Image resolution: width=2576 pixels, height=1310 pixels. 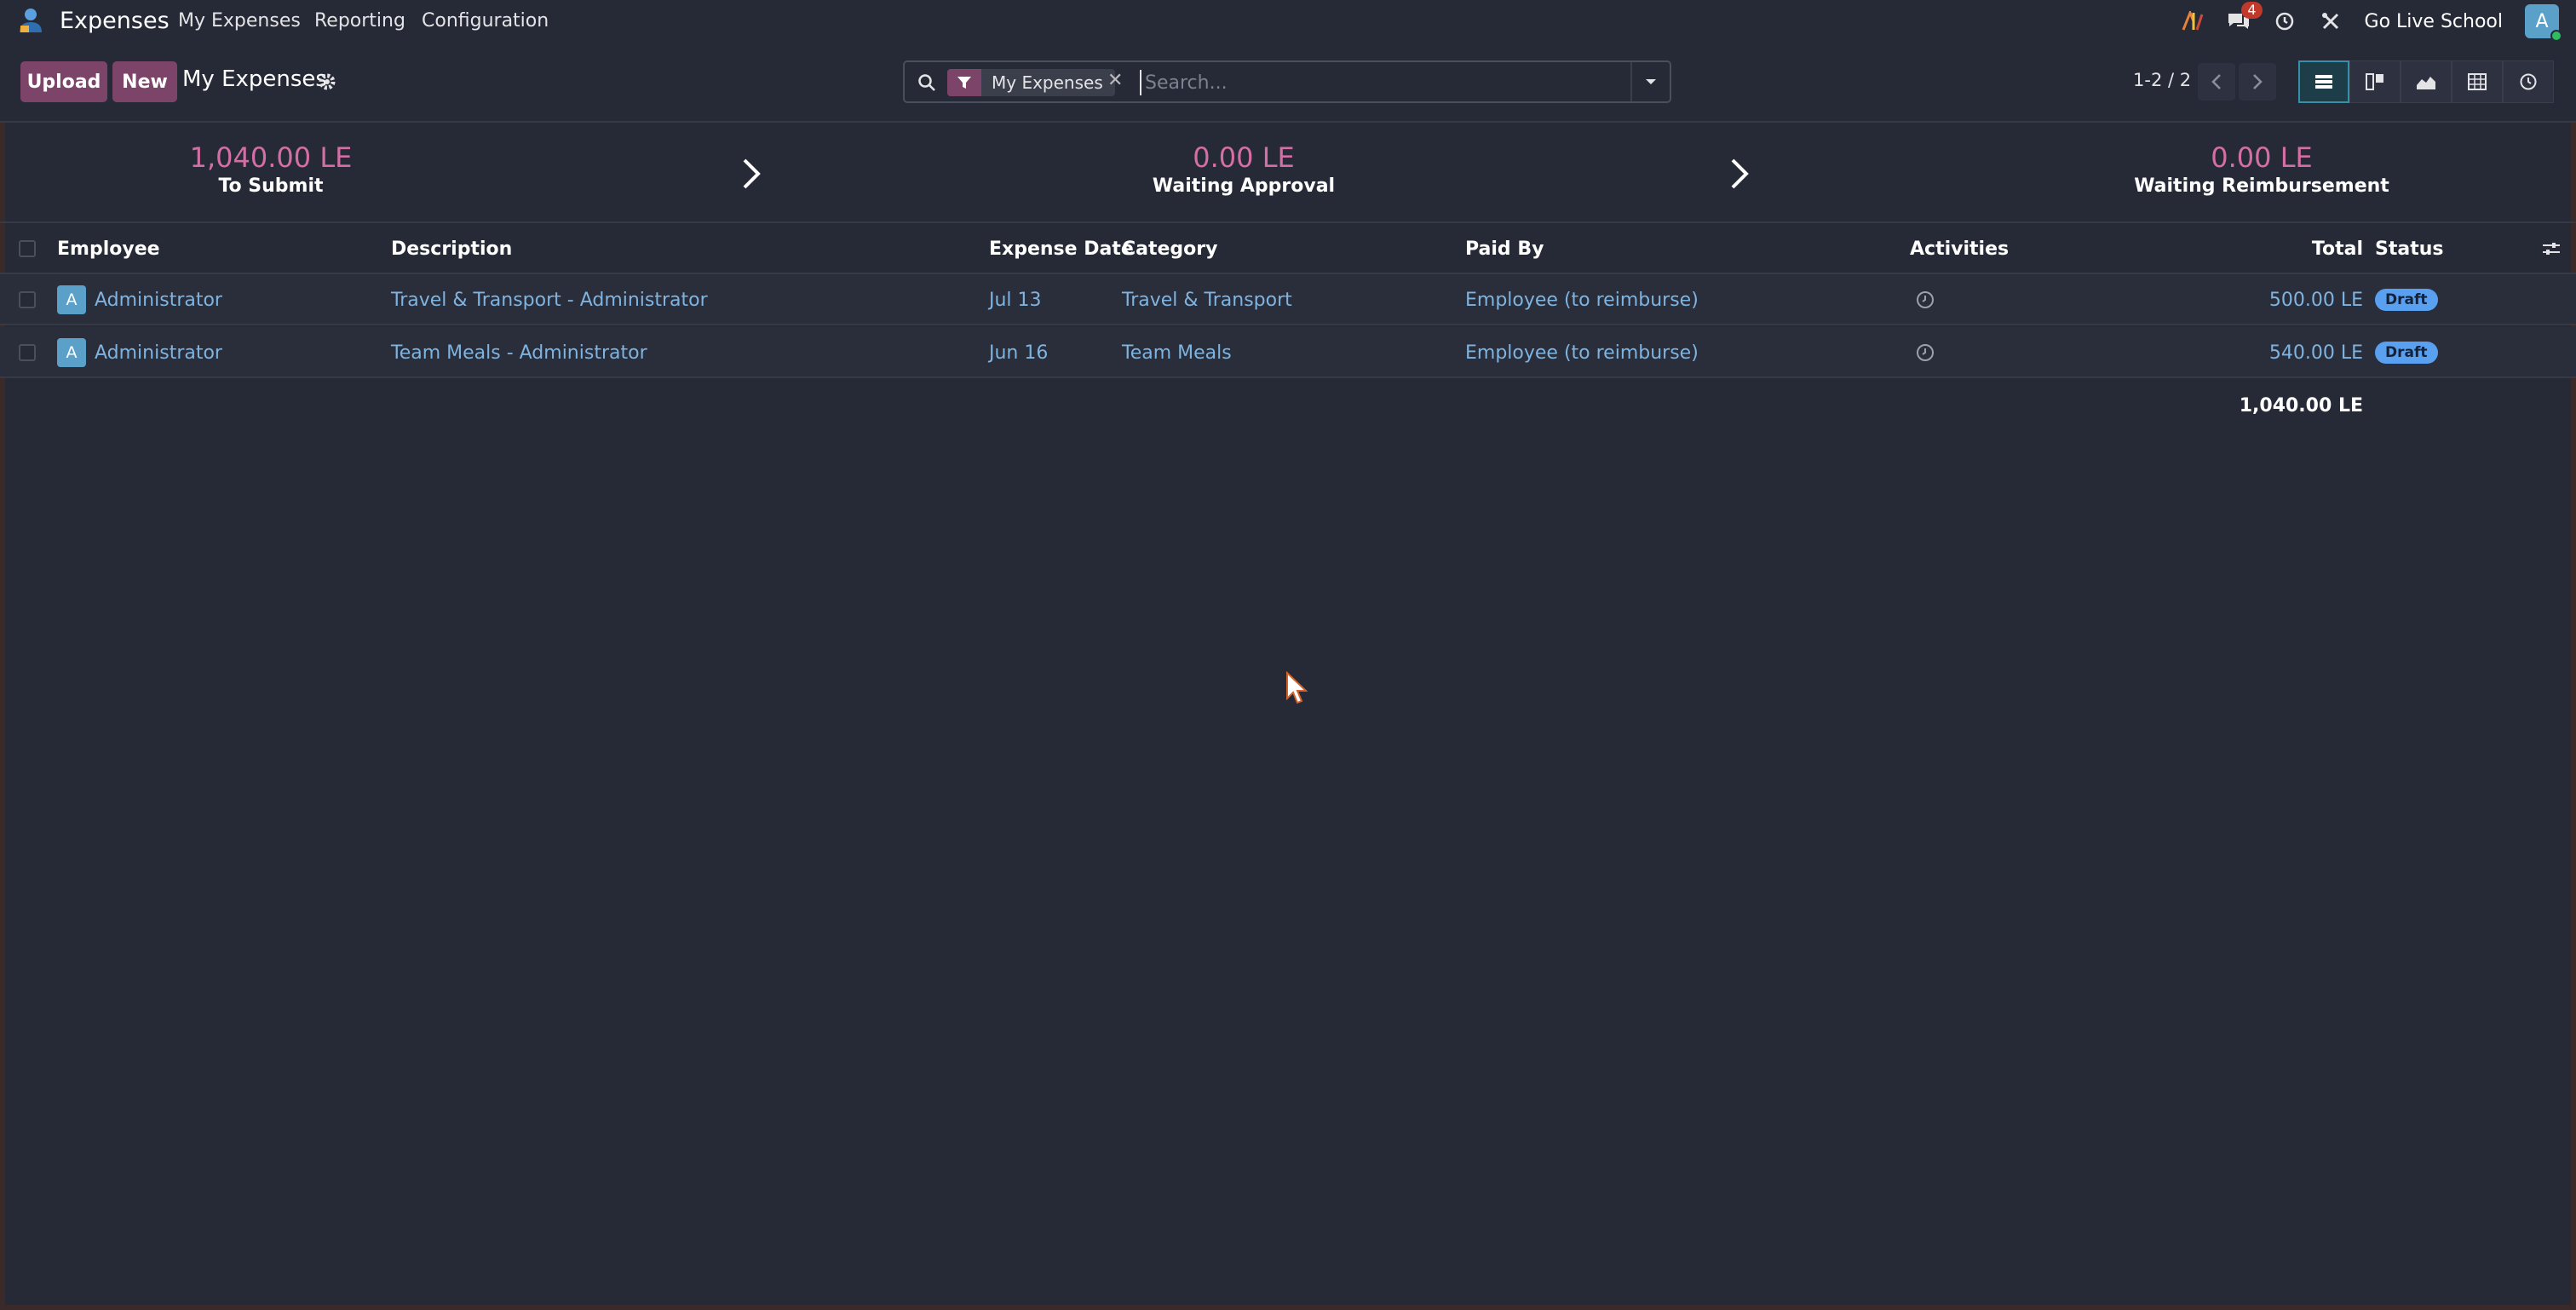 I want to click on column-total: Total, so click(x=2297, y=248).